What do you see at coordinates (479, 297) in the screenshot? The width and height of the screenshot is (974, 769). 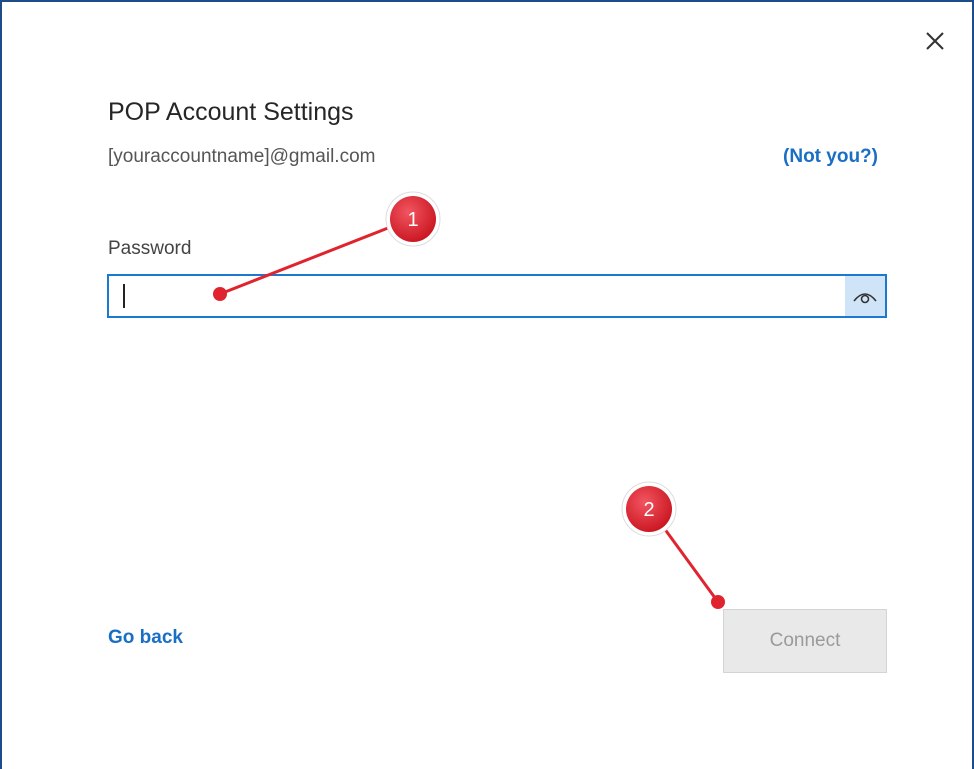 I see `password-input` at bounding box center [479, 297].